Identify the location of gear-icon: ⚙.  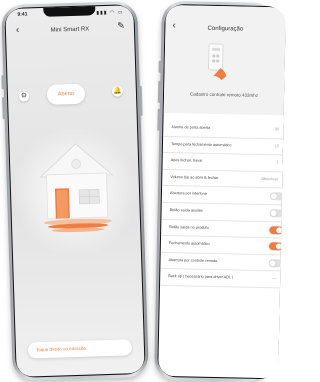
(24, 96).